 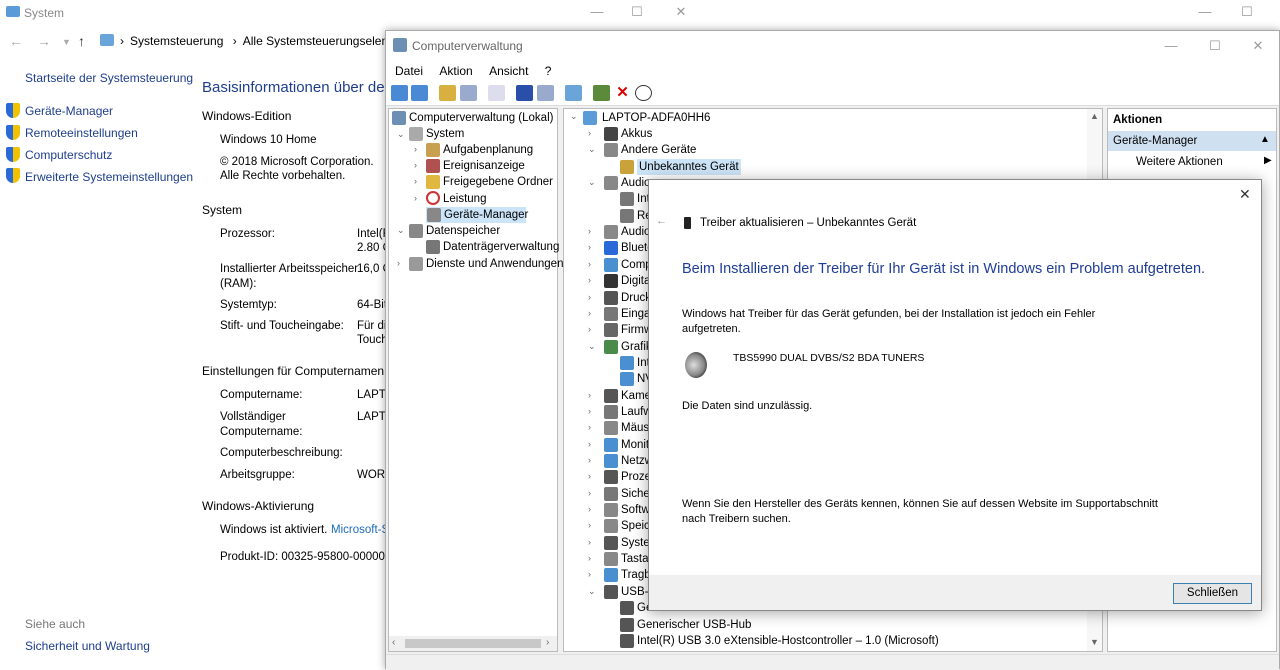 What do you see at coordinates (87, 646) in the screenshot?
I see `security-maintenance-link: Sicherheit und Wartung` at bounding box center [87, 646].